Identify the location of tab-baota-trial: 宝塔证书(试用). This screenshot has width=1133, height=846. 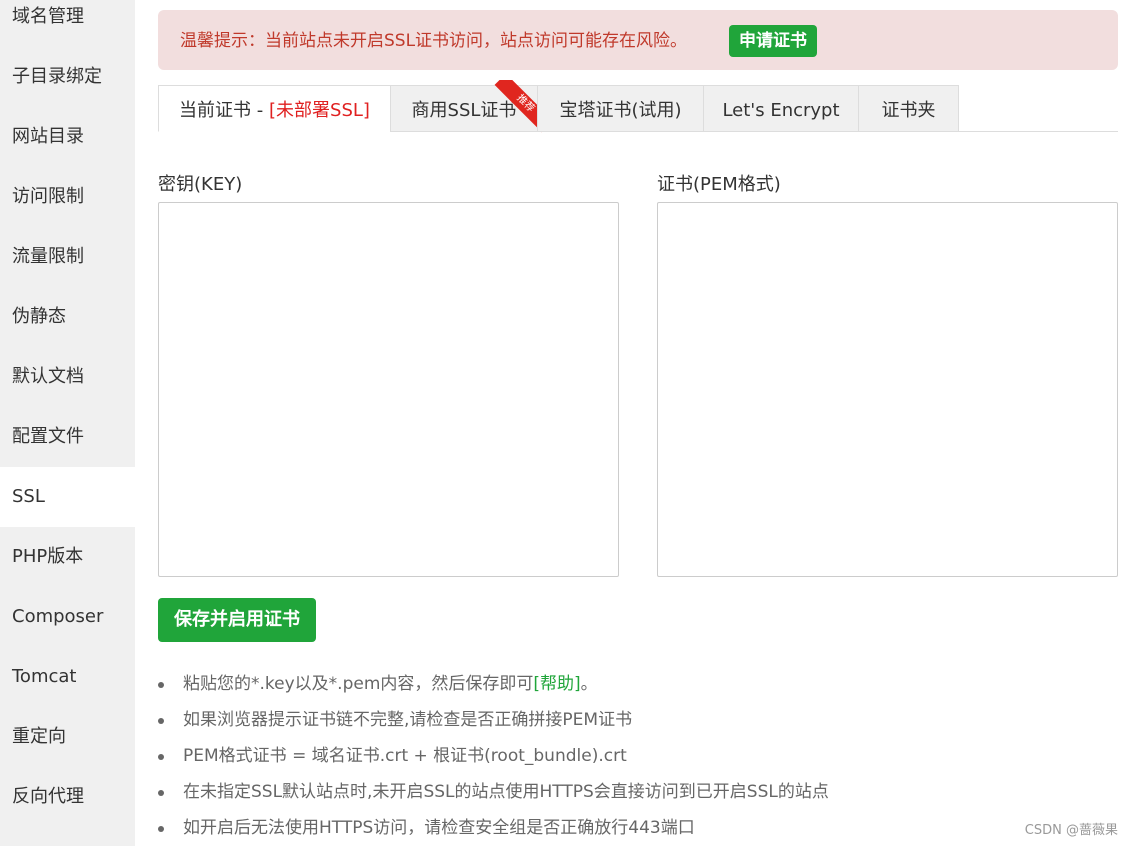
(620, 108).